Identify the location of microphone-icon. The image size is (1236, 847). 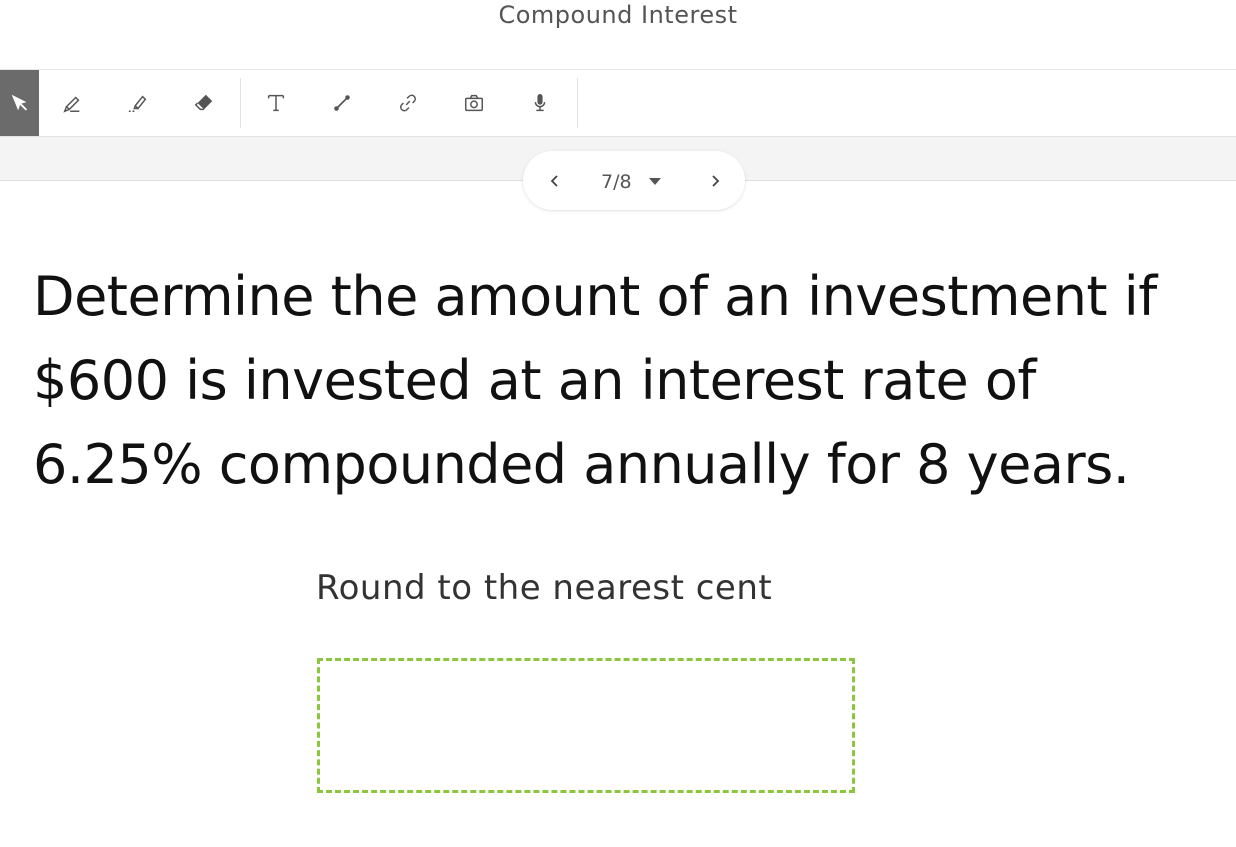
(540, 103).